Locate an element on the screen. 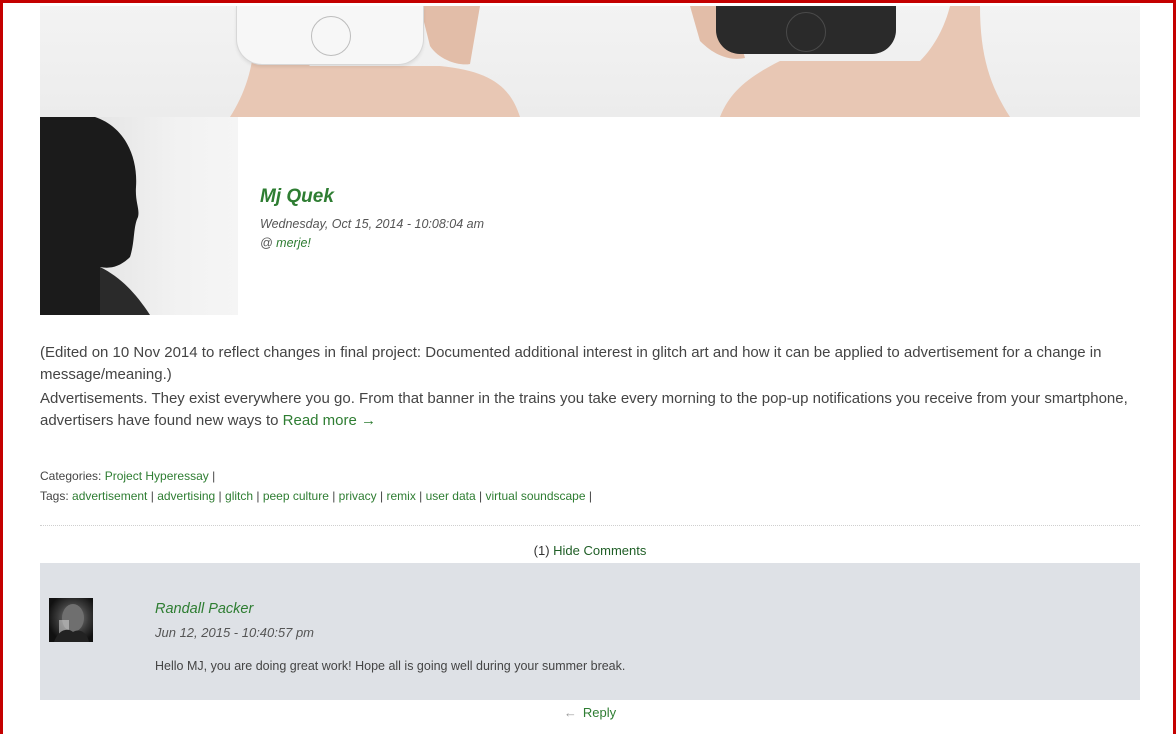  site-link: merje! is located at coordinates (293, 243).